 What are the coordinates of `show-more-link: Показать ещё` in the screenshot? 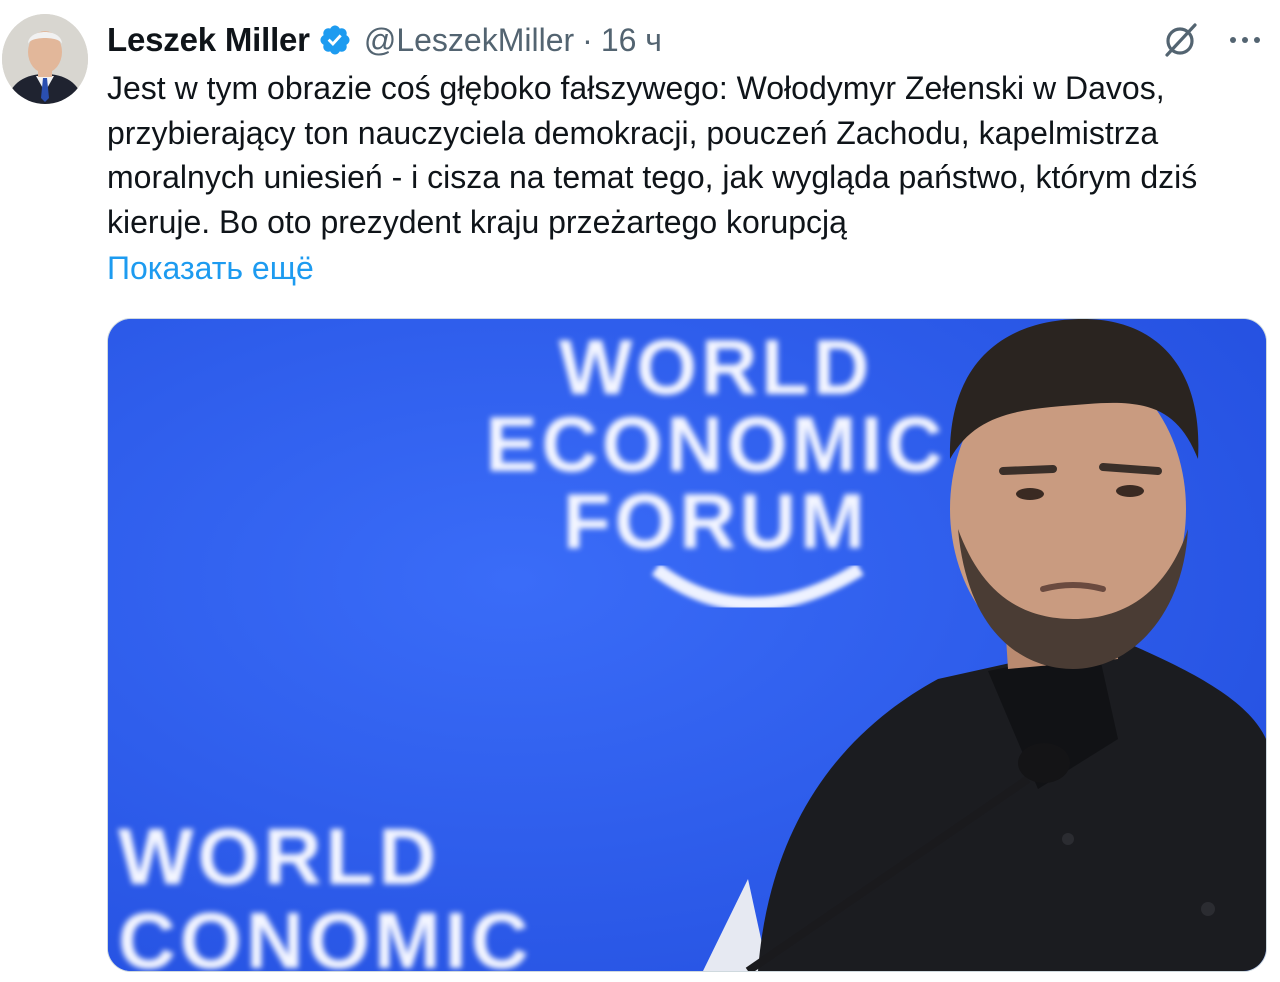 It's located at (210, 268).